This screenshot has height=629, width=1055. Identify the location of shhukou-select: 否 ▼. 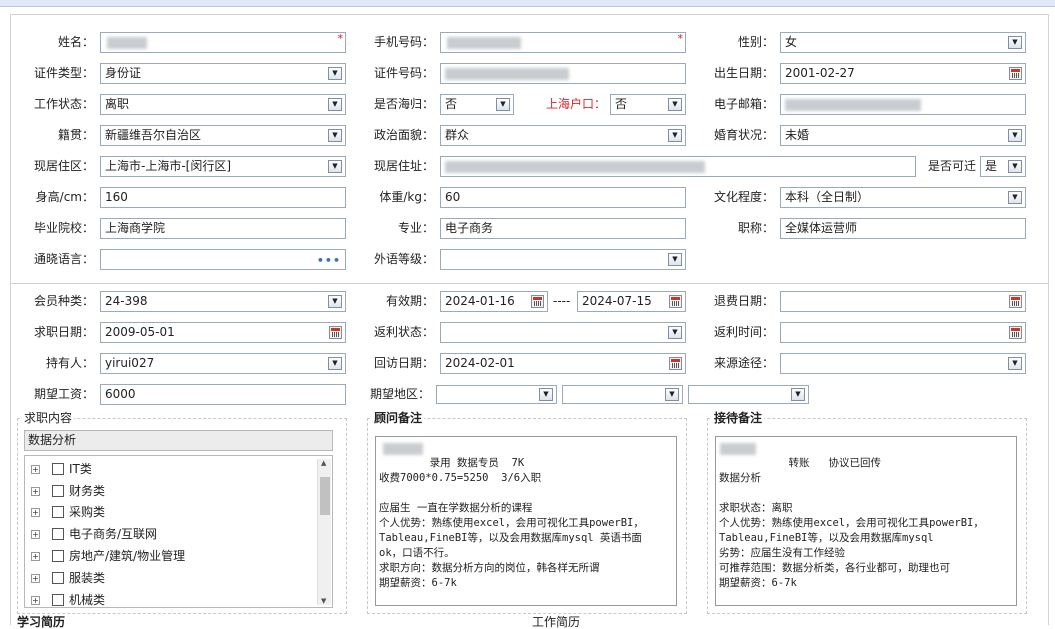
(648, 104).